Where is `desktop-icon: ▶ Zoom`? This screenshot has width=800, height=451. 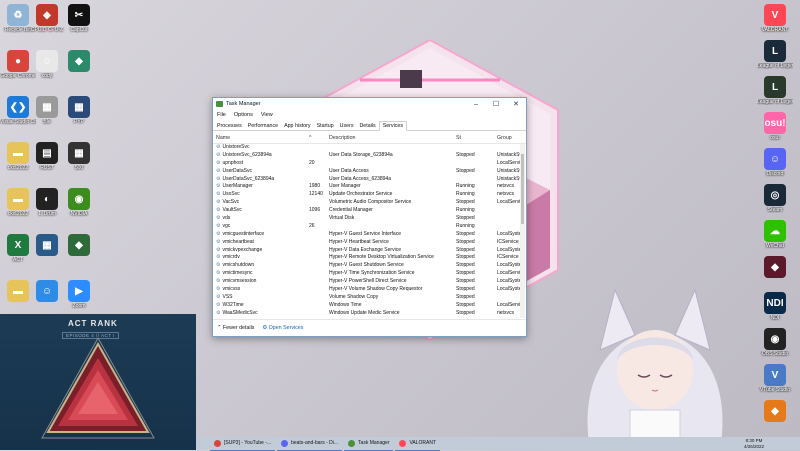 desktop-icon: ▶ Zoom is located at coordinates (79, 294).